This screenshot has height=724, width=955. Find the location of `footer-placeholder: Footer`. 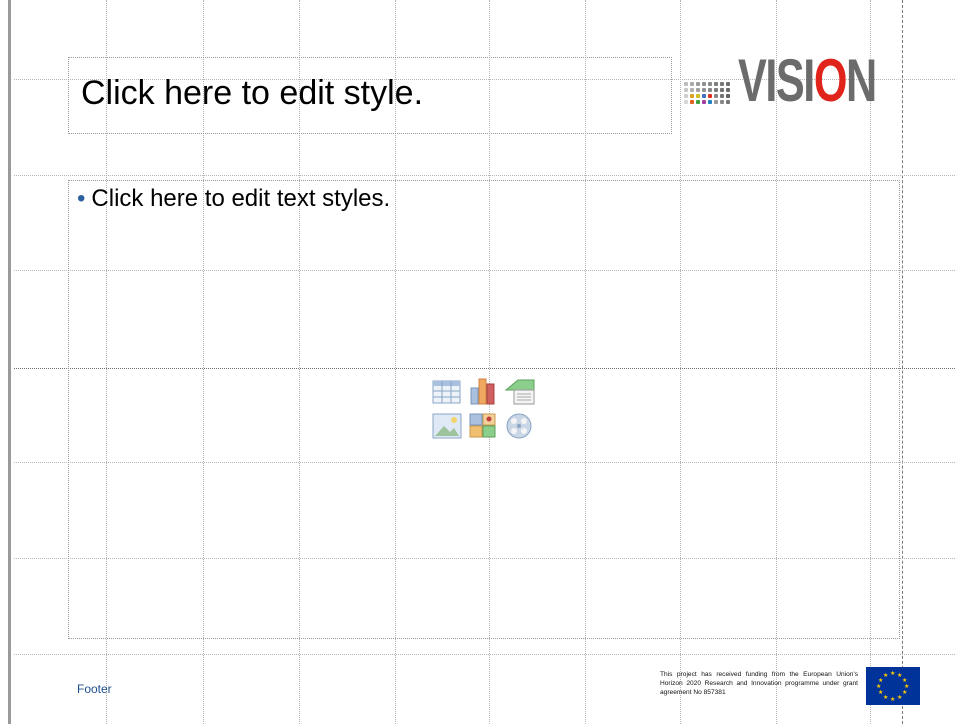

footer-placeholder: Footer is located at coordinates (94, 689).